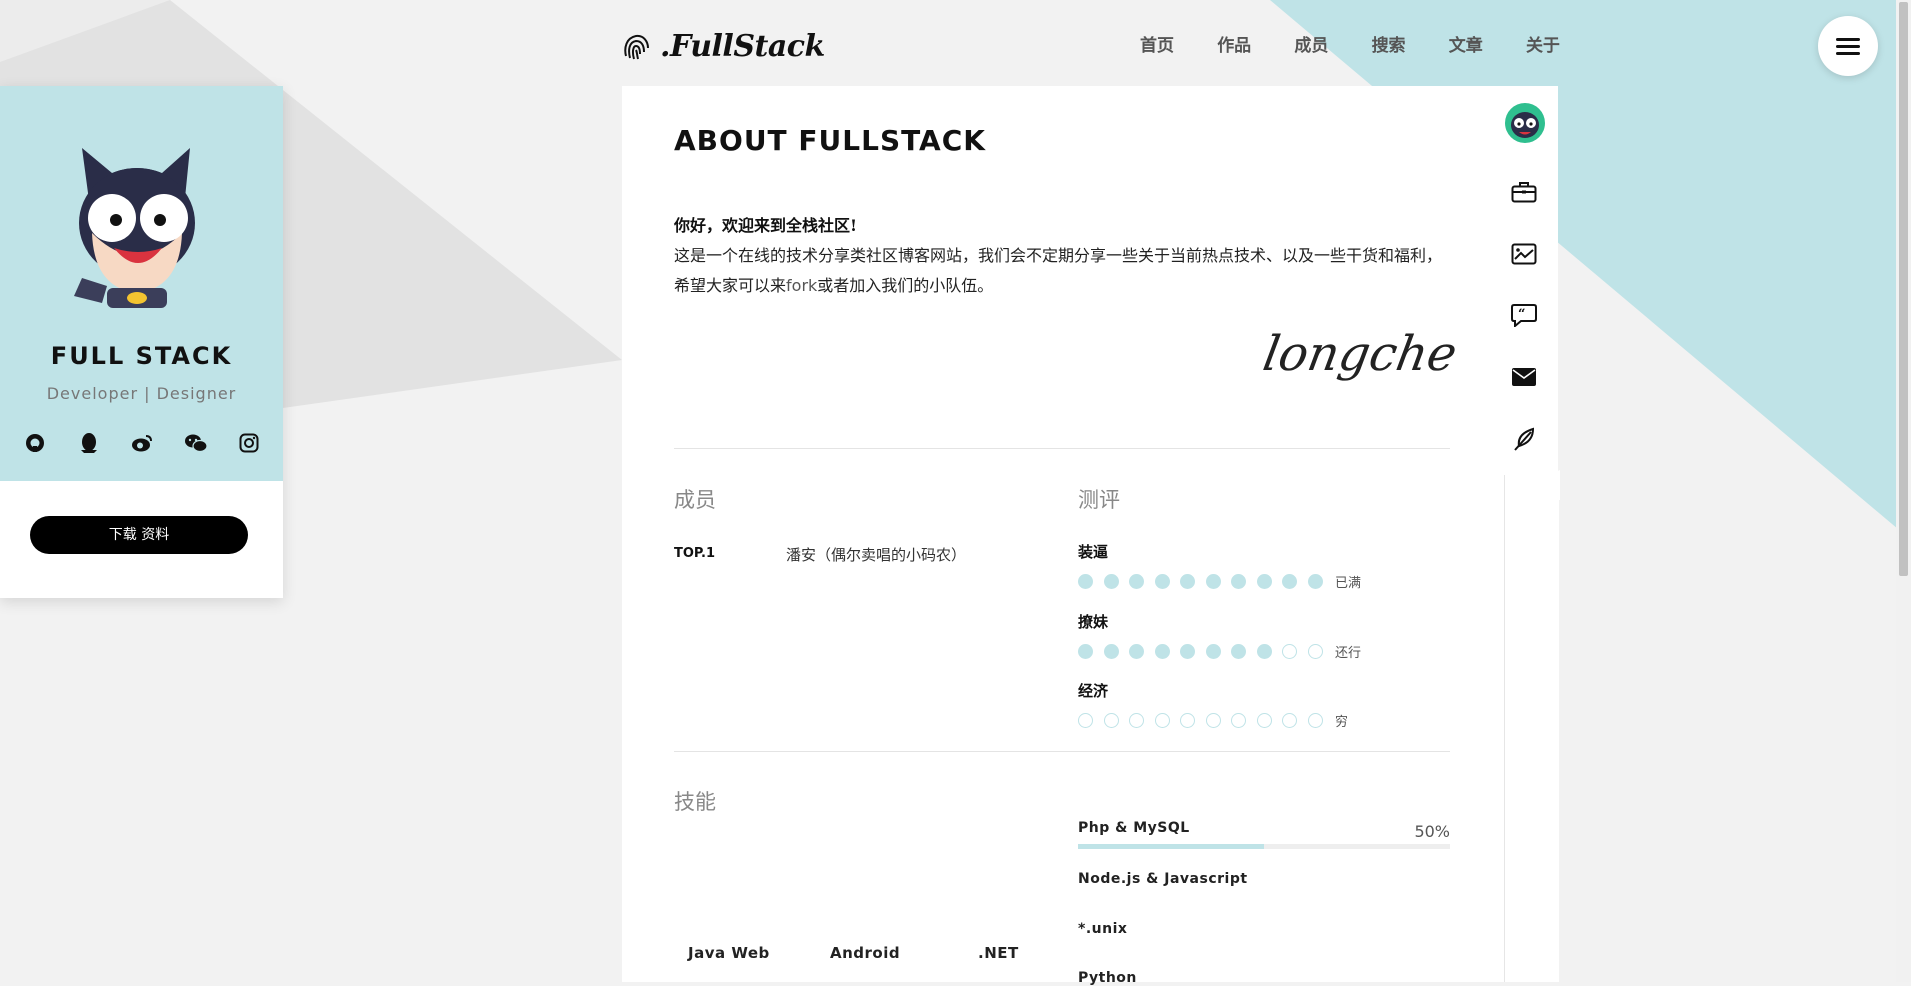 The image size is (1911, 986). Describe the element at coordinates (766, 225) in the screenshot. I see `greeting-text: 你好，欢迎来到全栈社区!` at that location.